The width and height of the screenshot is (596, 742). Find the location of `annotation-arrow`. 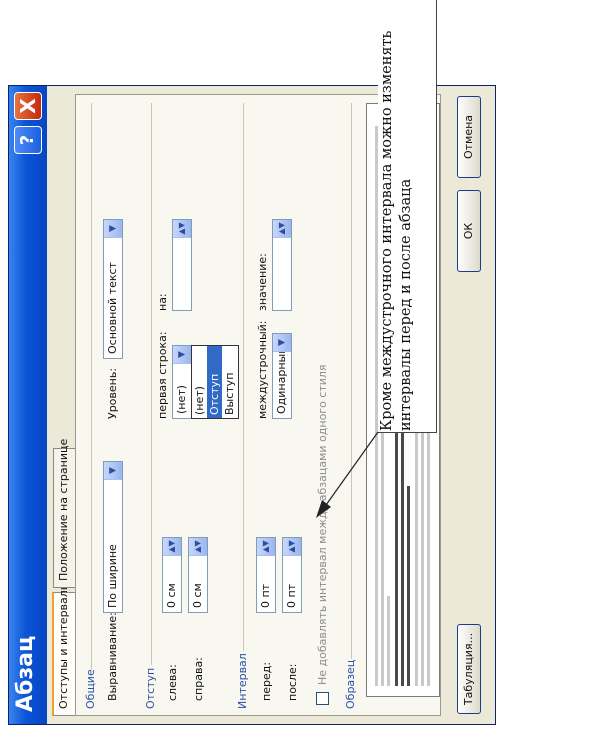

annotation-arrow is located at coordinates (347, 474).